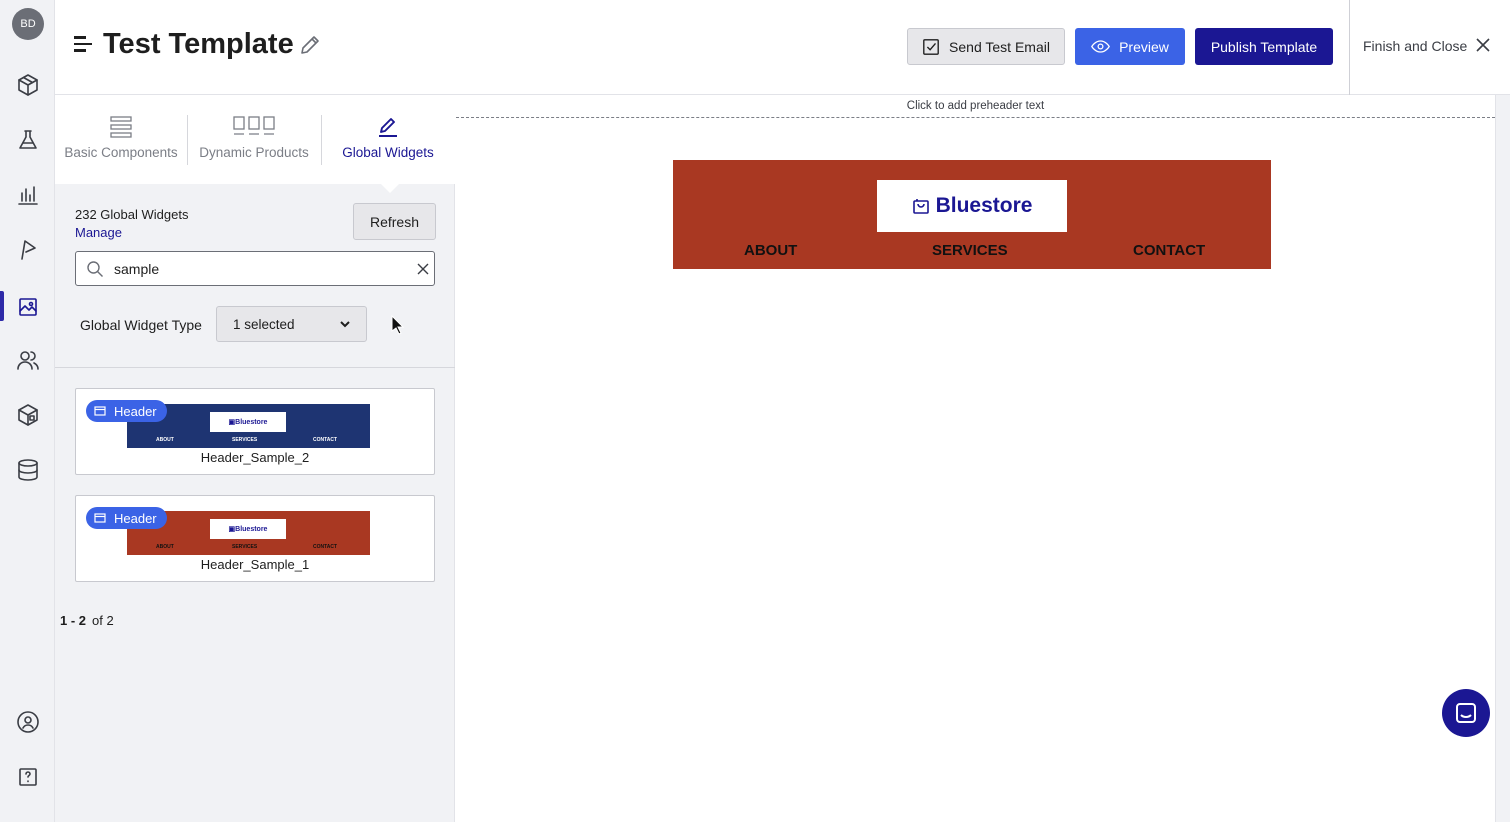 This screenshot has height=822, width=1510. I want to click on flag-icon, so click(28, 250).